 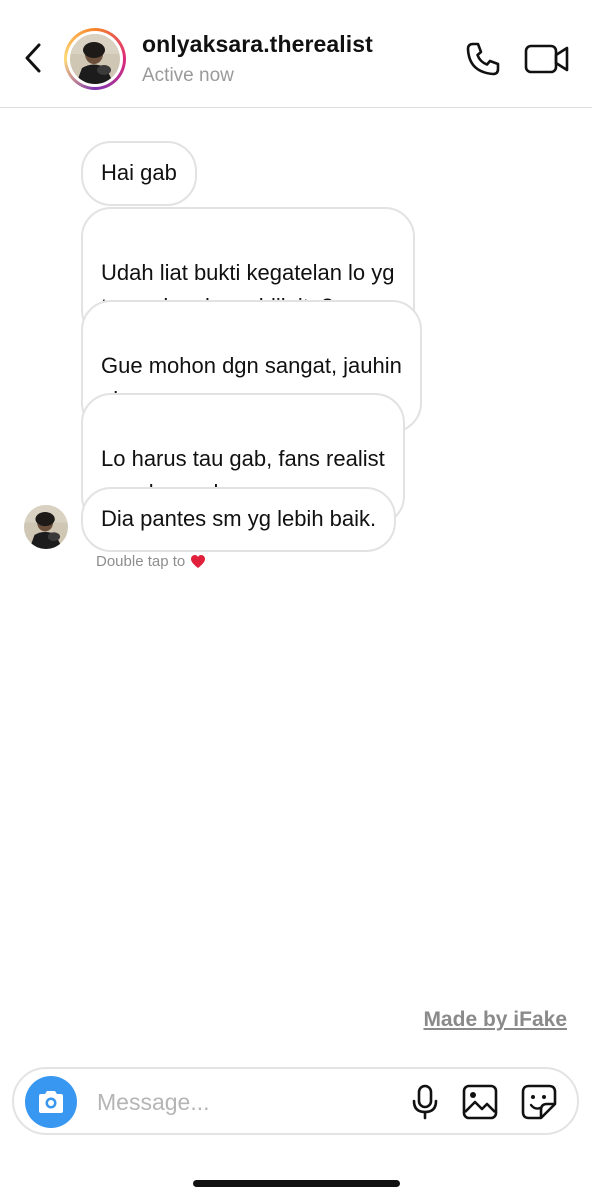 I want to click on voice-call-button, so click(x=483, y=59).